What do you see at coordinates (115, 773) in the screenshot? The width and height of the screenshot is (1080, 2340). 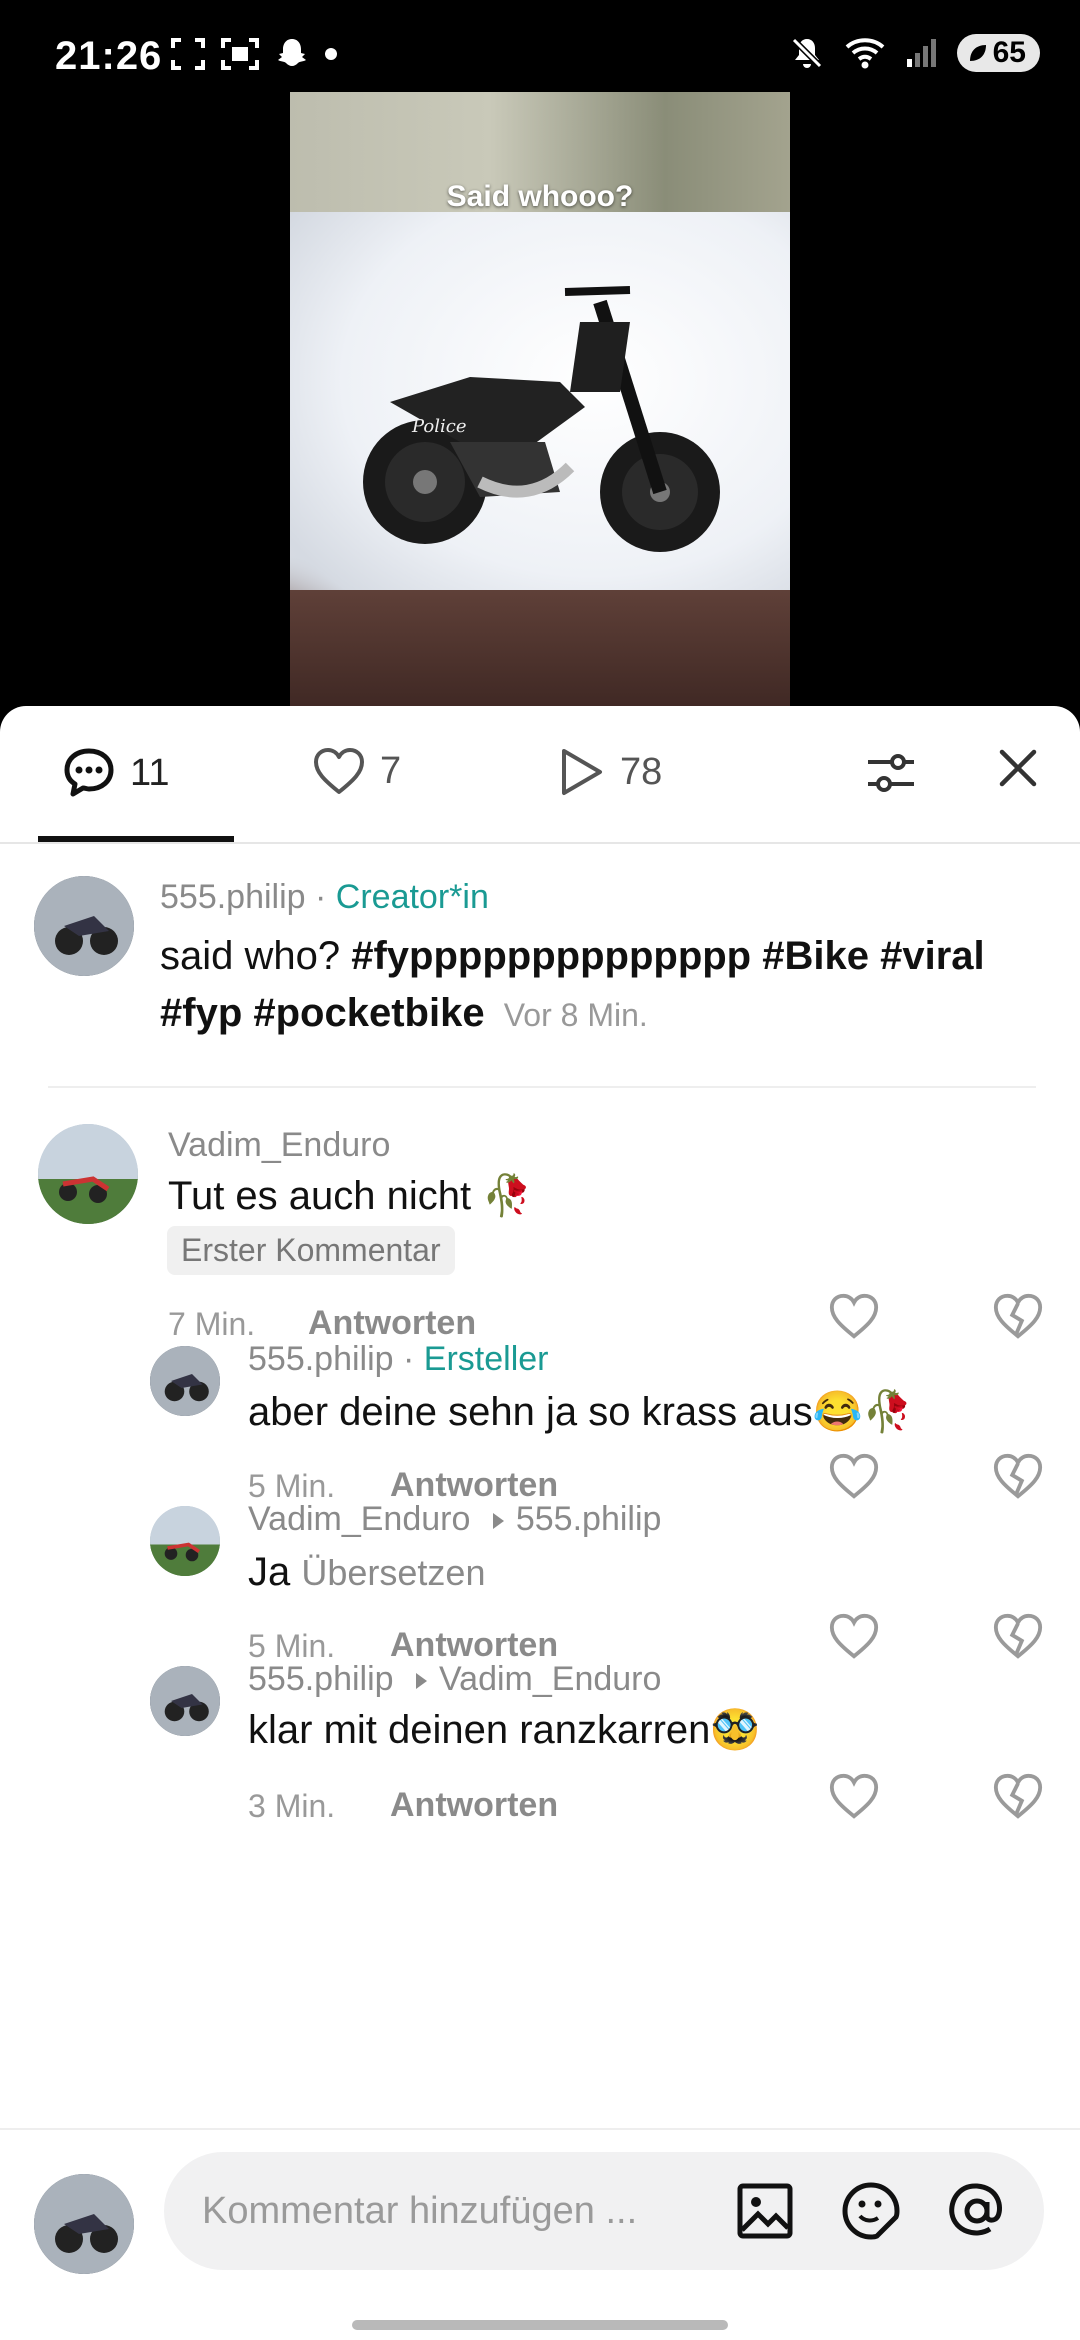 I see `tab-comments: 11` at bounding box center [115, 773].